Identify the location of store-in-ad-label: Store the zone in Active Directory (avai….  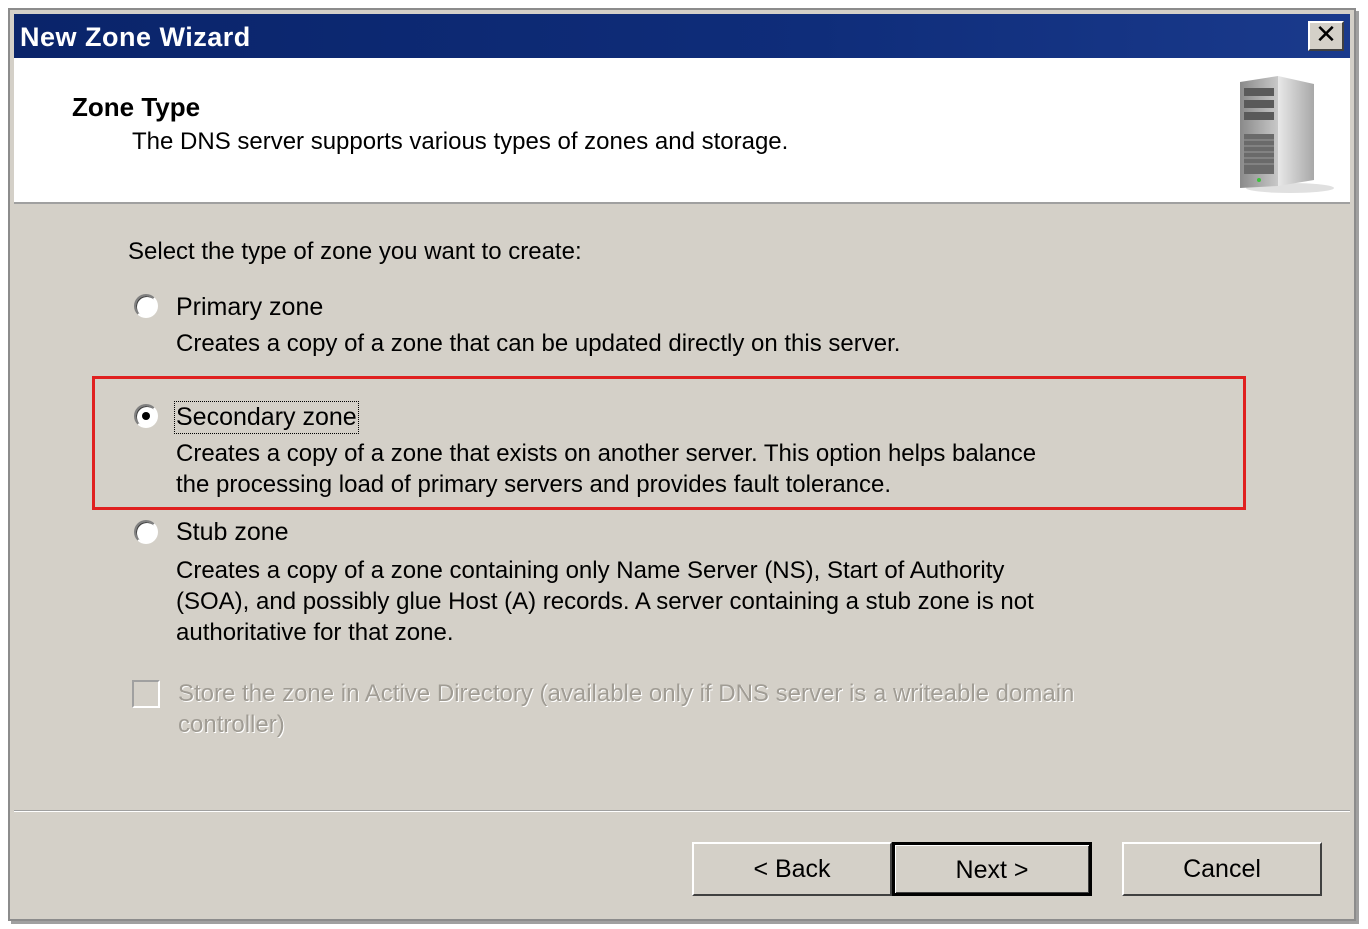
(733, 709).